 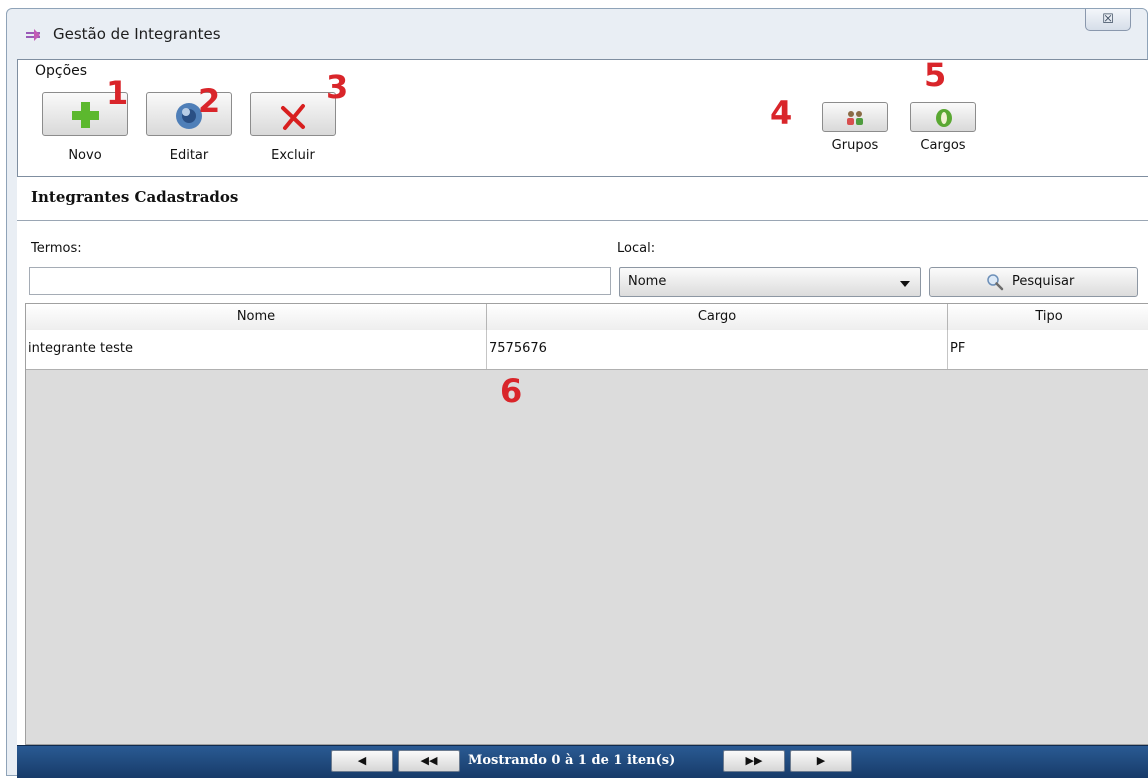 I want to click on first-page-button: ◀◀, so click(x=429, y=761).